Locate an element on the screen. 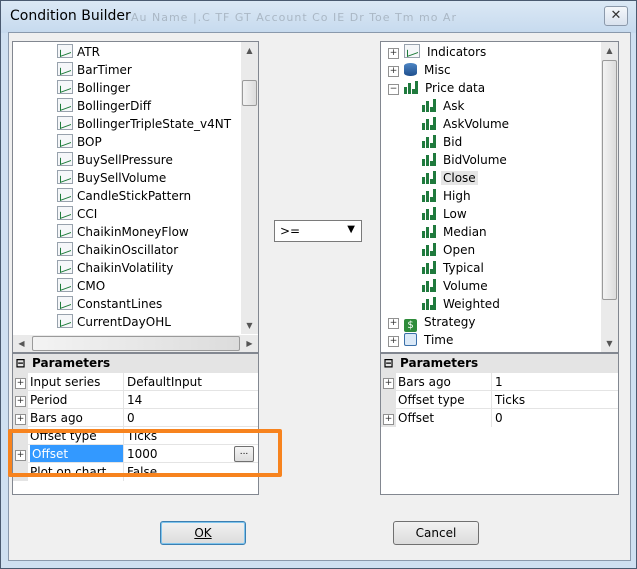  ok-button: OK is located at coordinates (203, 533).